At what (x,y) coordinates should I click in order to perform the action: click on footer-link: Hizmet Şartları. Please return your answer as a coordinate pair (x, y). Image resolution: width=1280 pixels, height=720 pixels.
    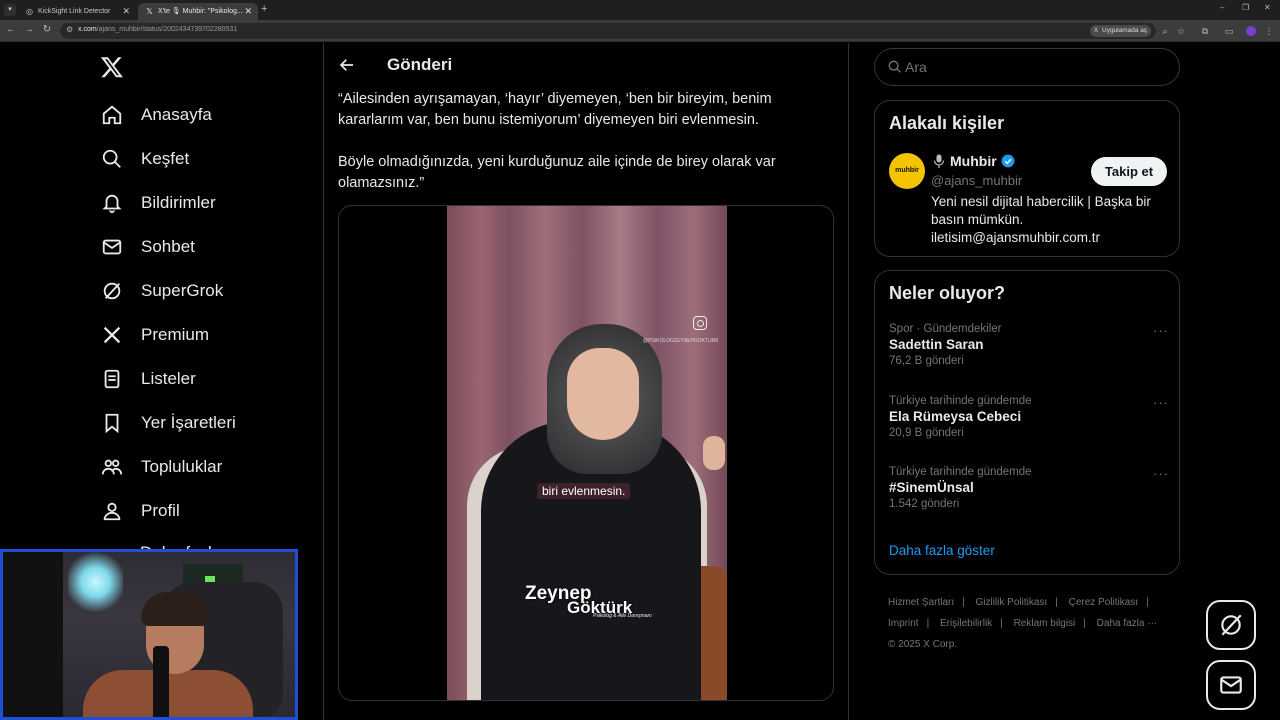
    Looking at the image, I should click on (921, 602).